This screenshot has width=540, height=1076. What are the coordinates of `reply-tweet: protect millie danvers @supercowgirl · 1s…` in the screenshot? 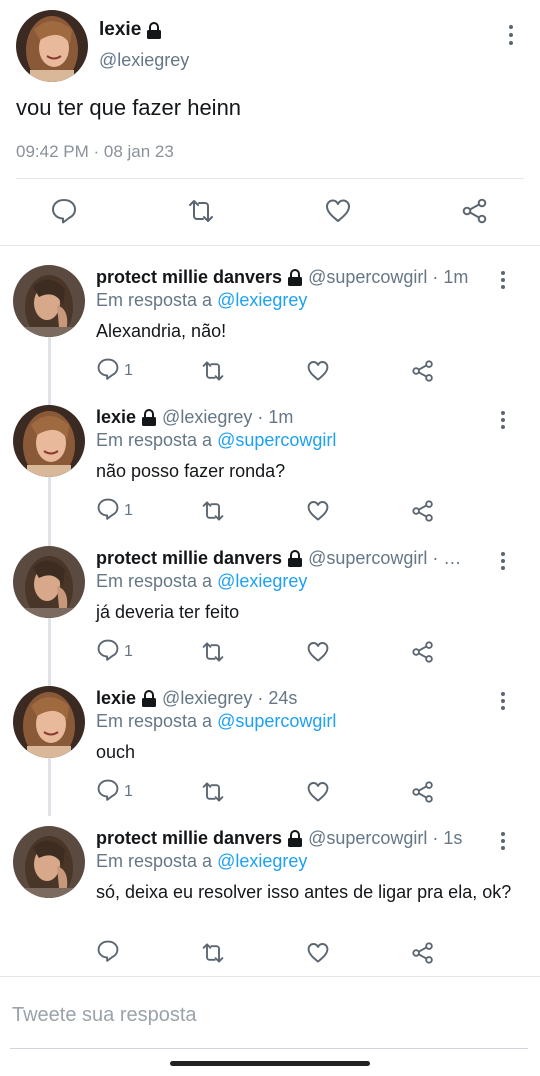 It's located at (270, 896).